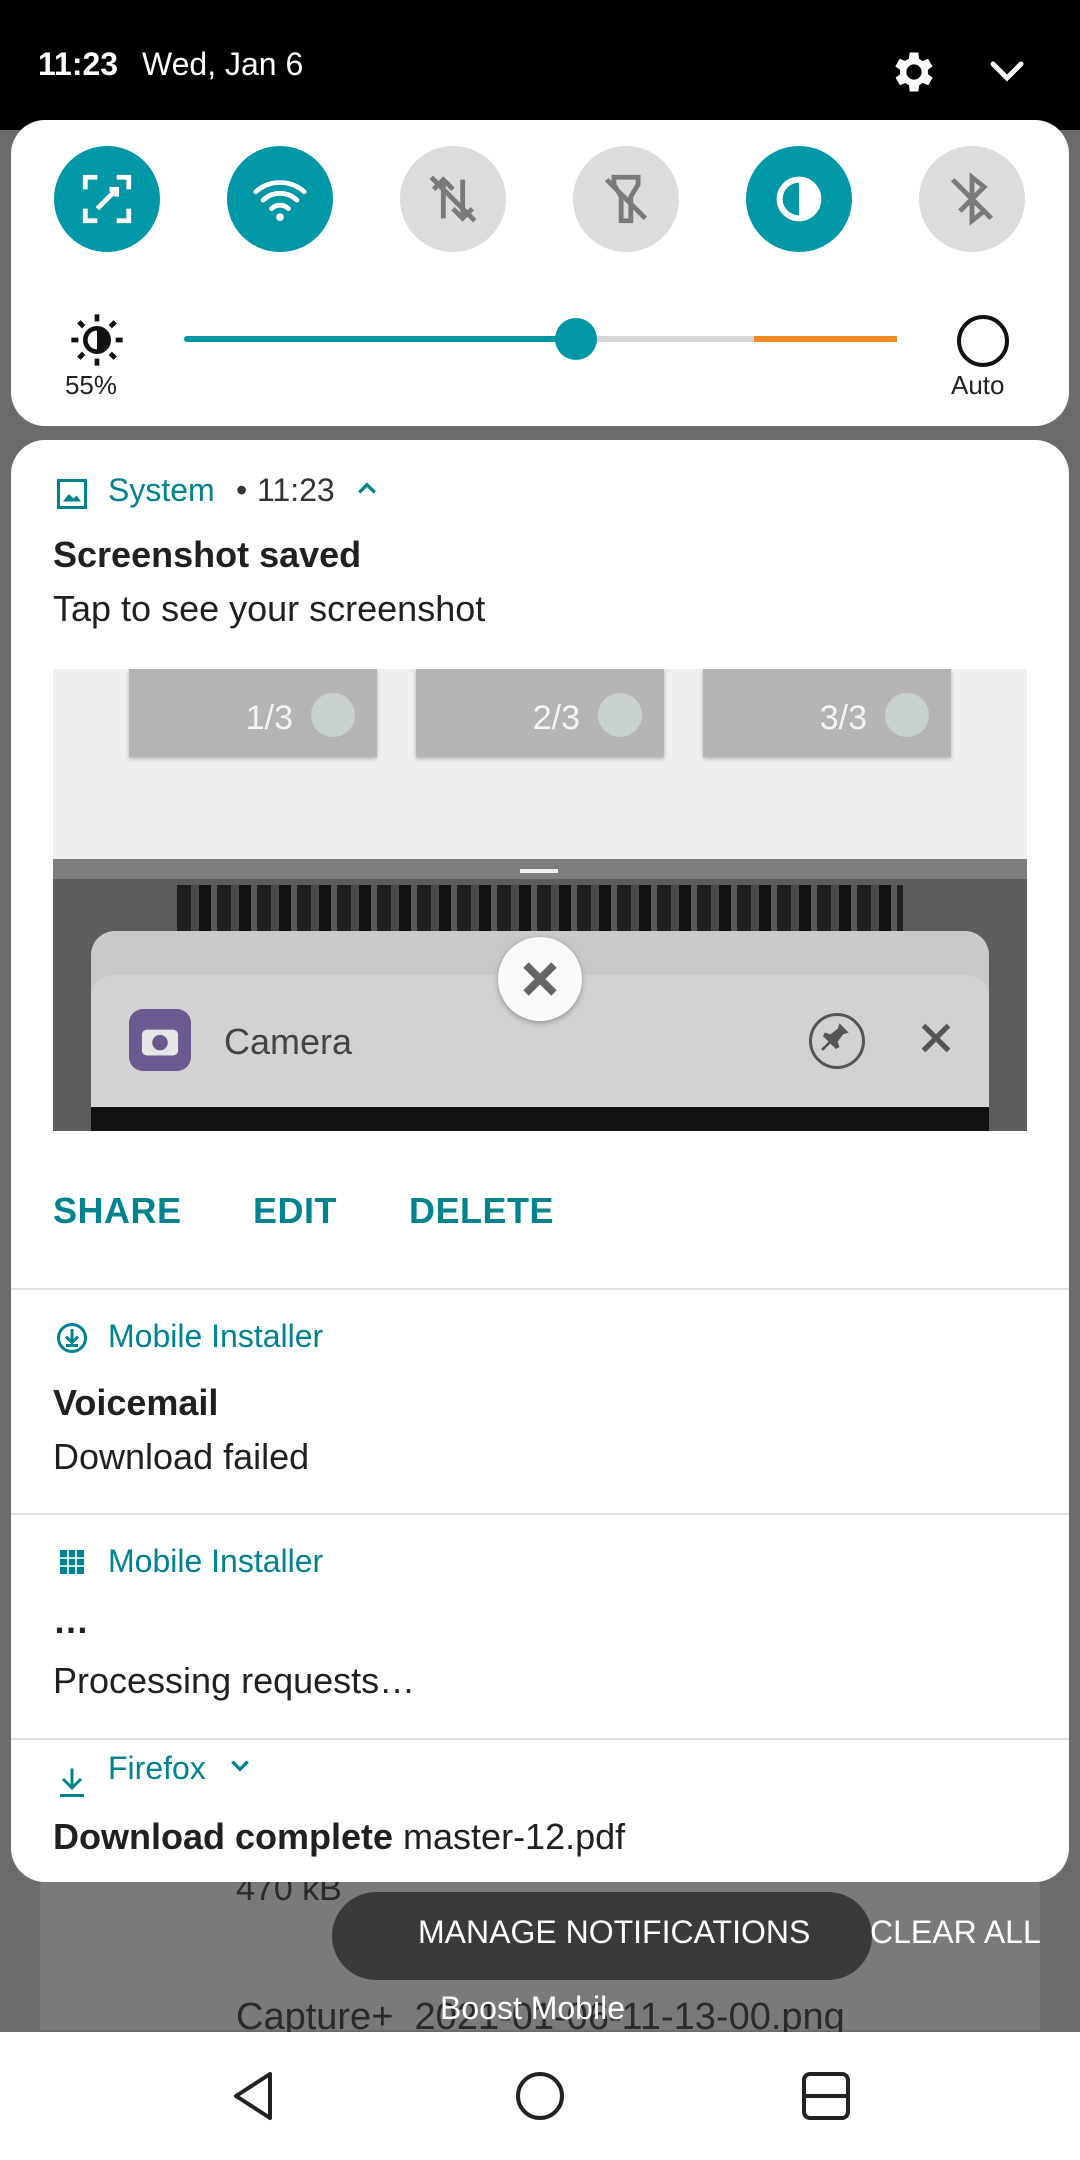  I want to click on notification-body-screenshot: Tap to see your screenshot, so click(269, 608).